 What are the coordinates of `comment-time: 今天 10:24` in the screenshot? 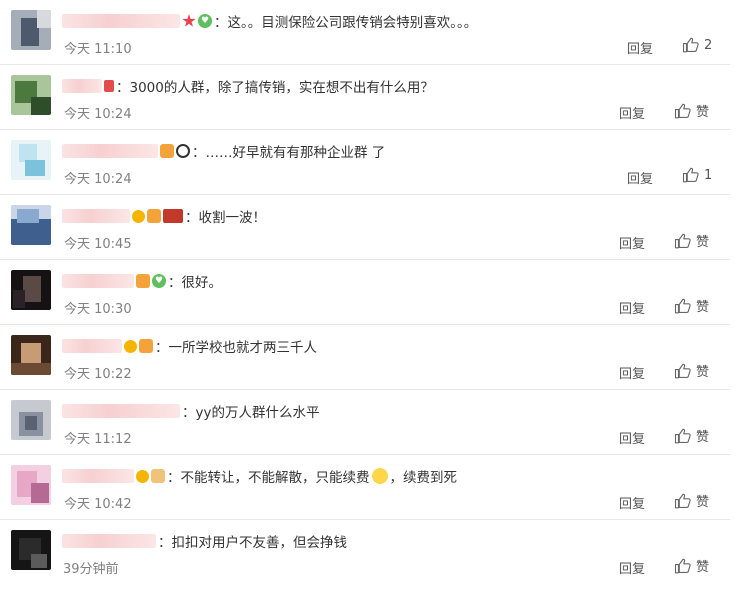 It's located at (98, 114).